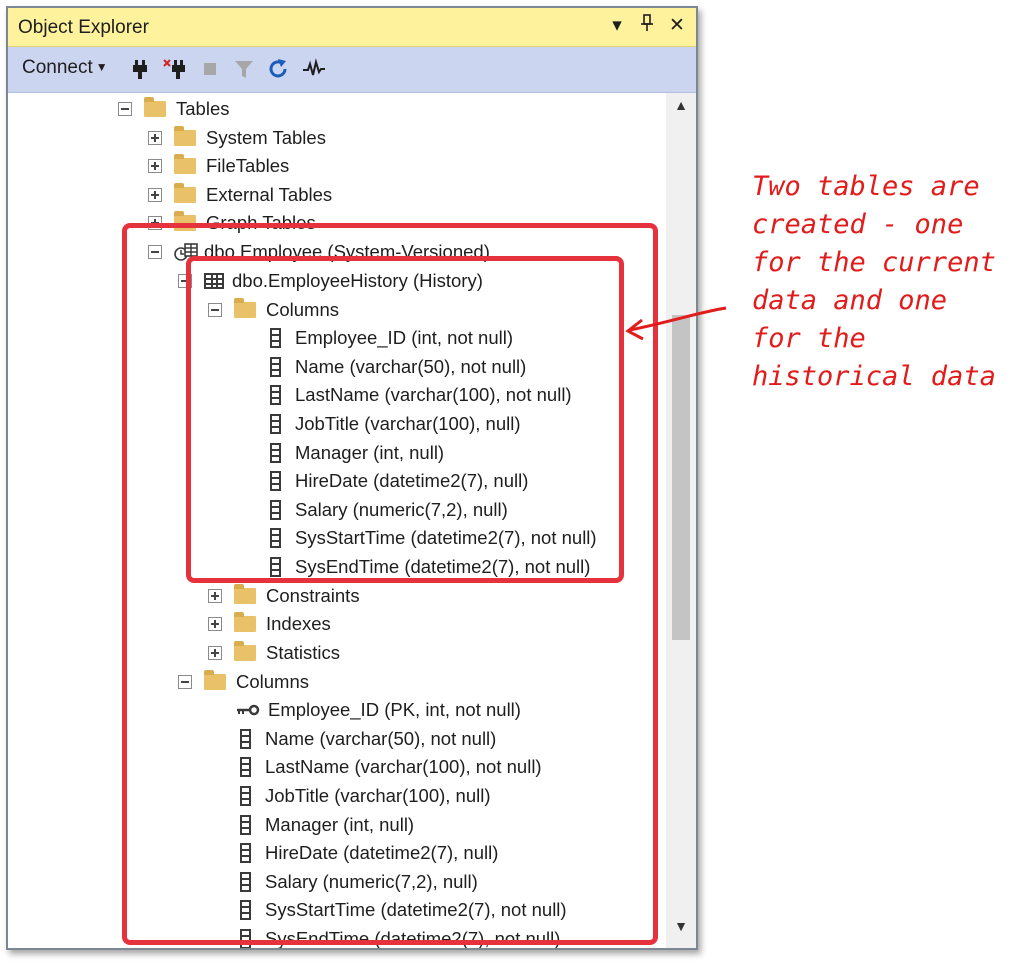 The height and width of the screenshot is (963, 1024). Describe the element at coordinates (57, 67) in the screenshot. I see `connect-label: Connect` at that location.